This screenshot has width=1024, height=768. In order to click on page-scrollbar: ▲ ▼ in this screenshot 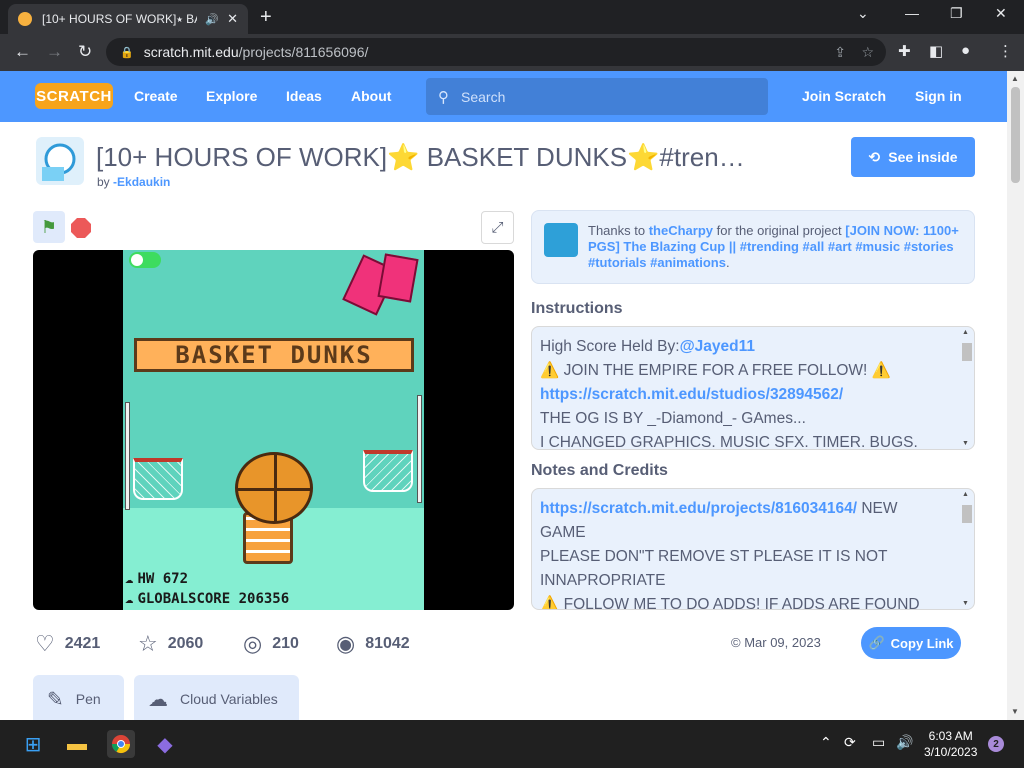, I will do `click(1015, 395)`.